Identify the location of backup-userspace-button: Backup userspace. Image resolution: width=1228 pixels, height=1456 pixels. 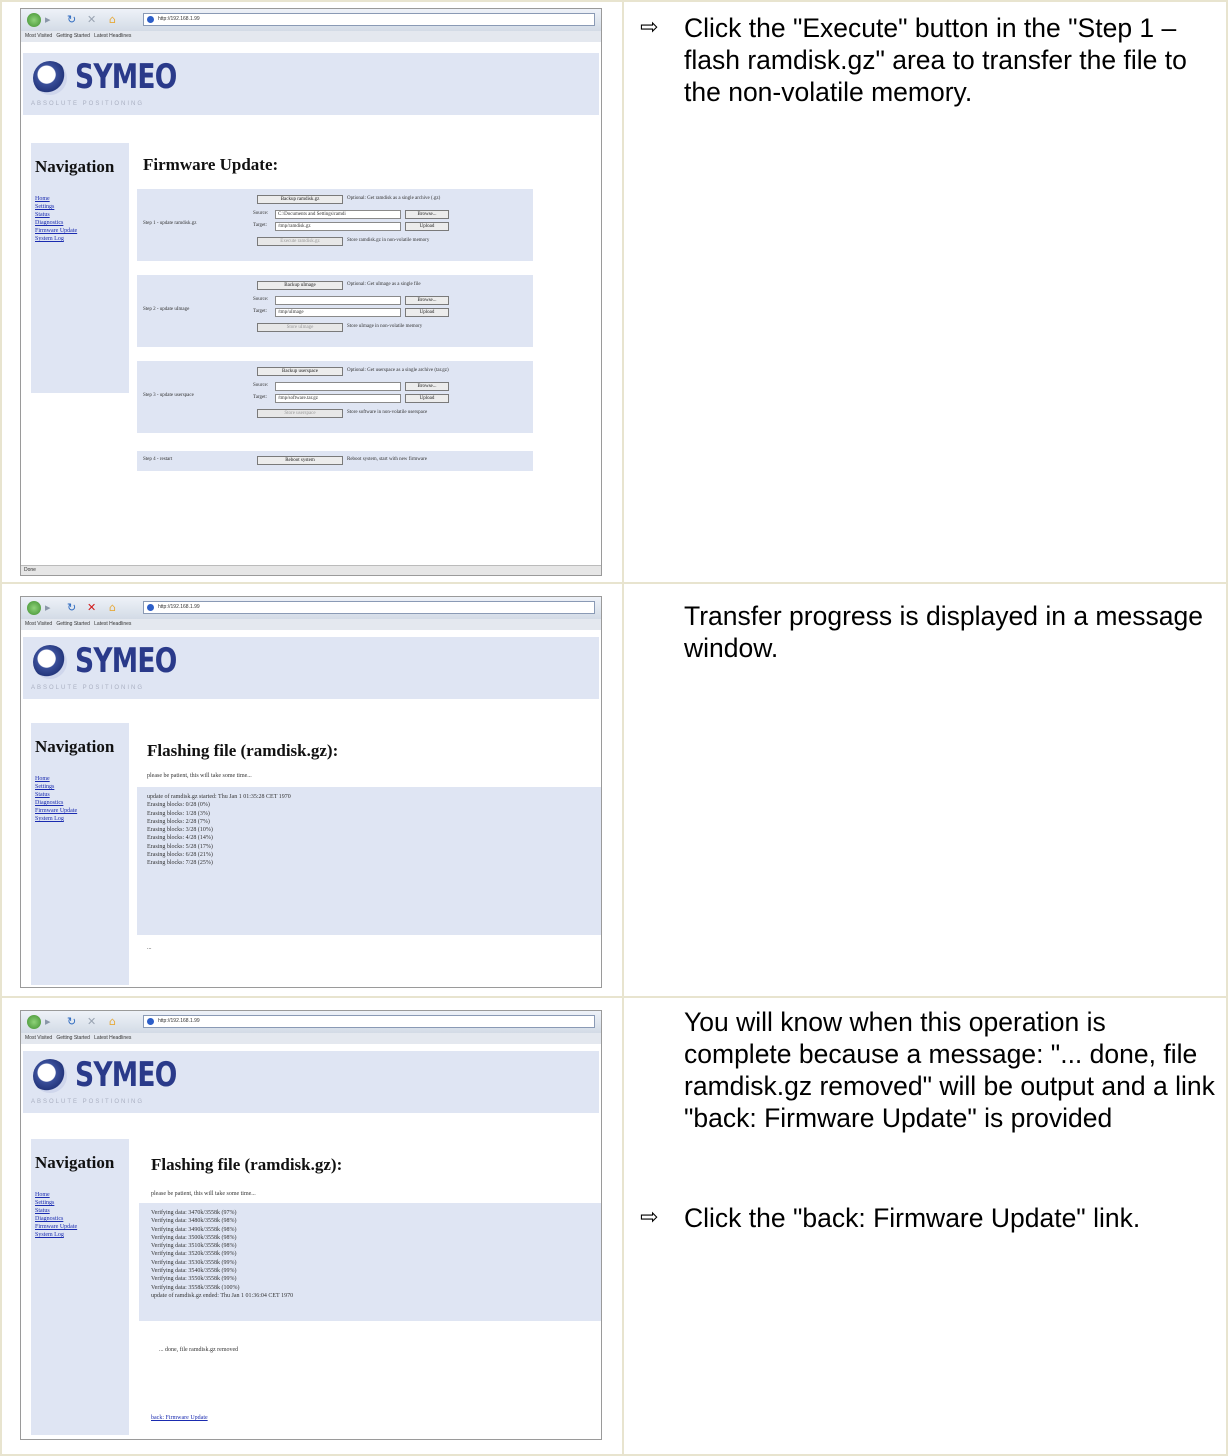
(300, 371).